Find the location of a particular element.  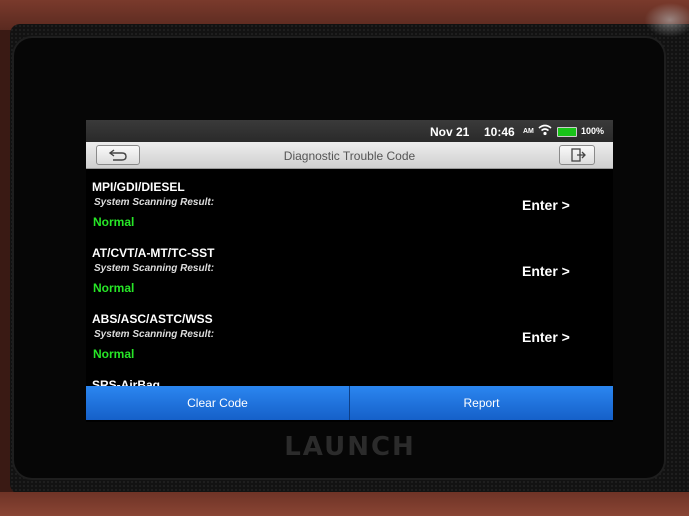

exit-icon is located at coordinates (577, 158).